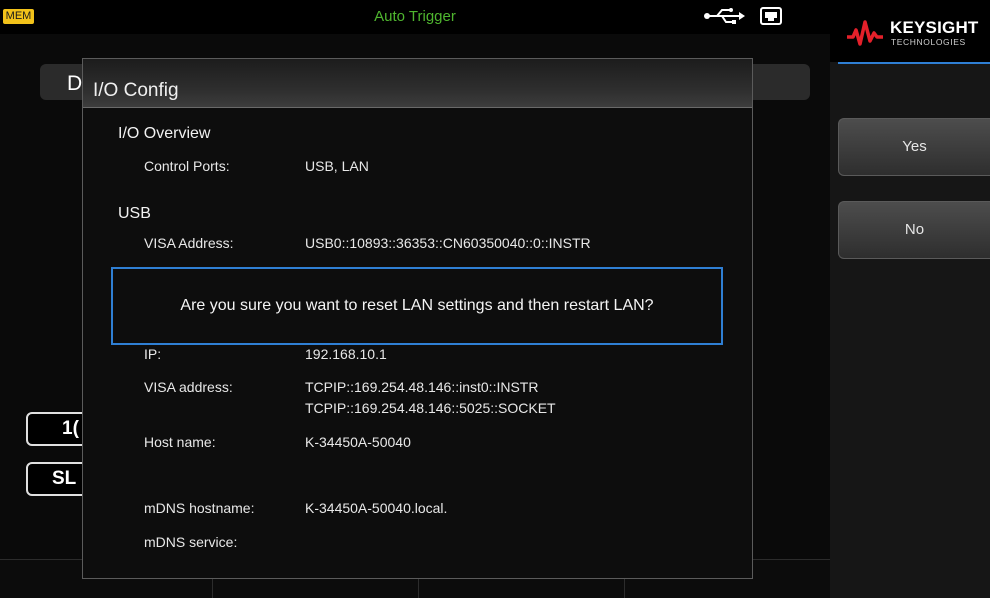  I want to click on trigger-mode-label: Auto Trigger, so click(415, 16).